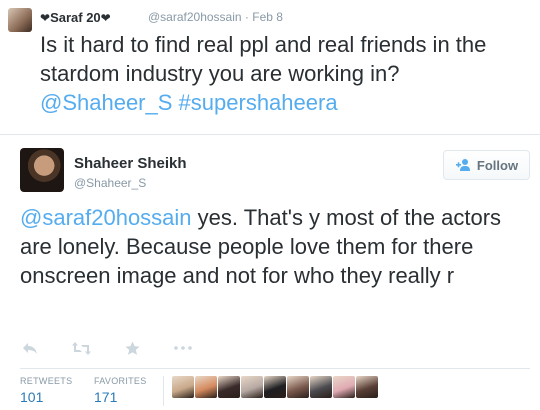 Image resolution: width=540 pixels, height=410 pixels. Describe the element at coordinates (497, 165) in the screenshot. I see `follow-label: Follow` at that location.